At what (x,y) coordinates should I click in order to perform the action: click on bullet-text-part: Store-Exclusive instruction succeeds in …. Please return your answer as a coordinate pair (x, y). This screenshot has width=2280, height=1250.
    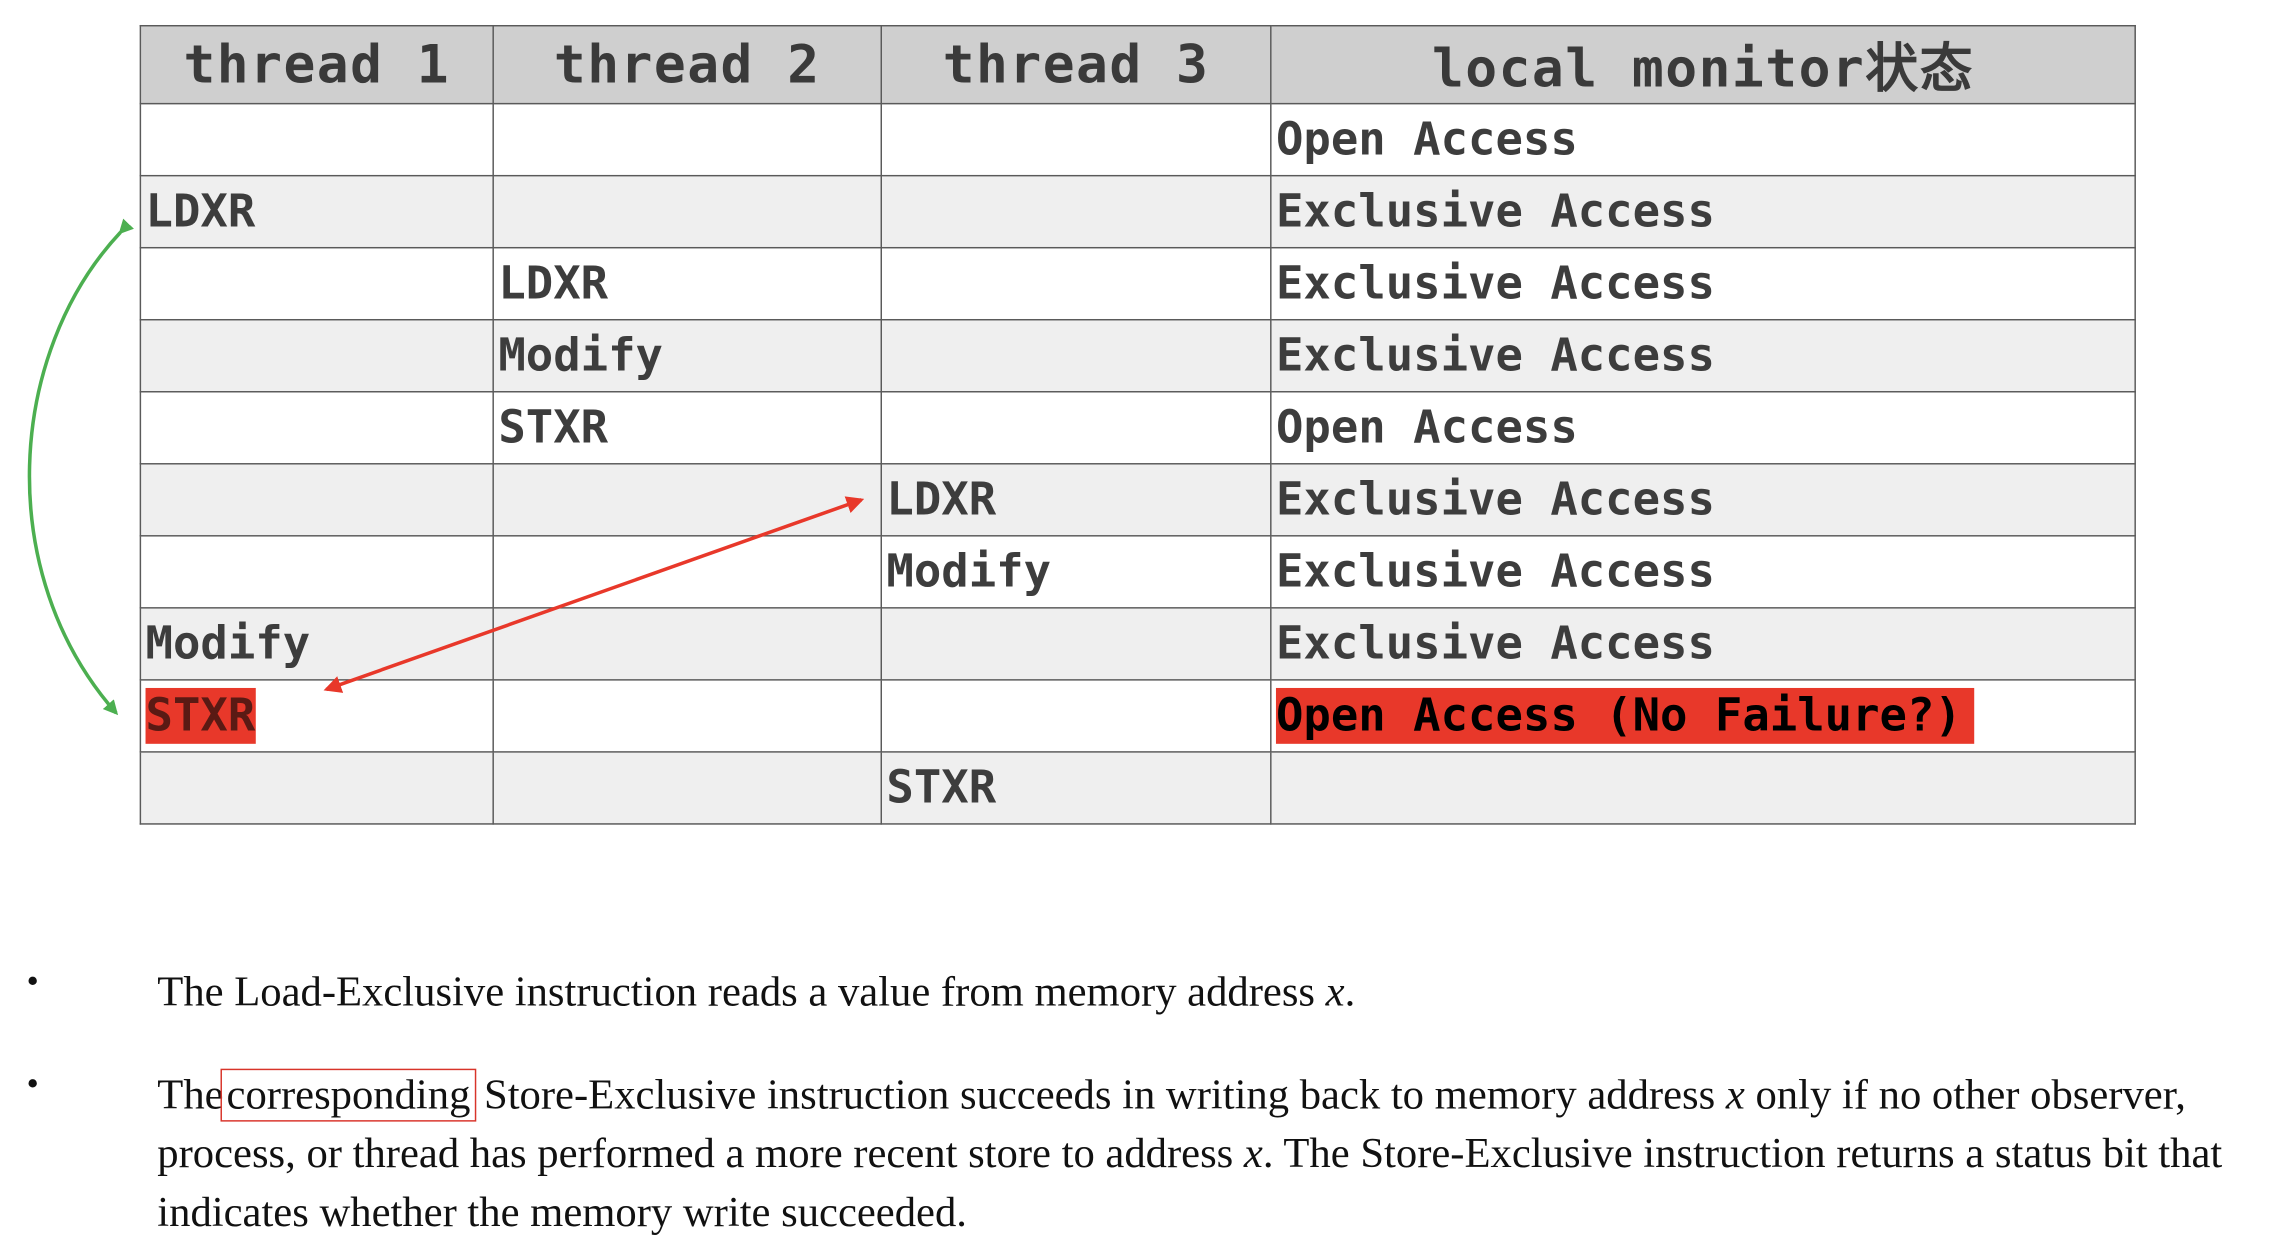
    Looking at the image, I should click on (1099, 1095).